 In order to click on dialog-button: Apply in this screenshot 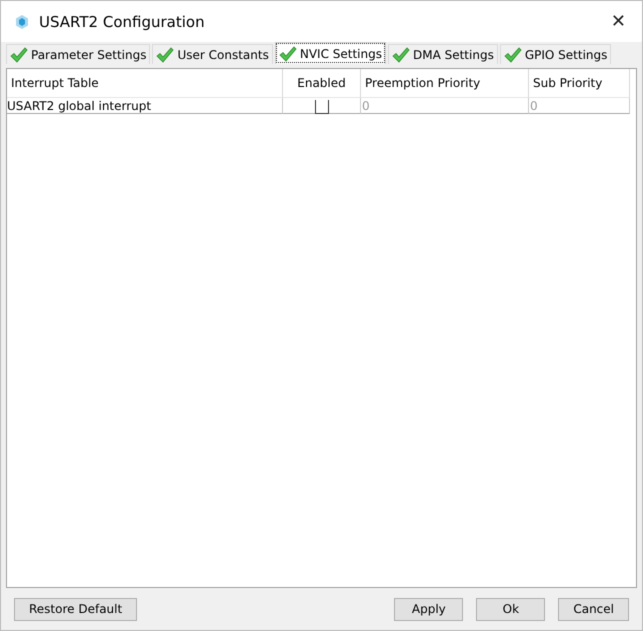, I will do `click(429, 609)`.